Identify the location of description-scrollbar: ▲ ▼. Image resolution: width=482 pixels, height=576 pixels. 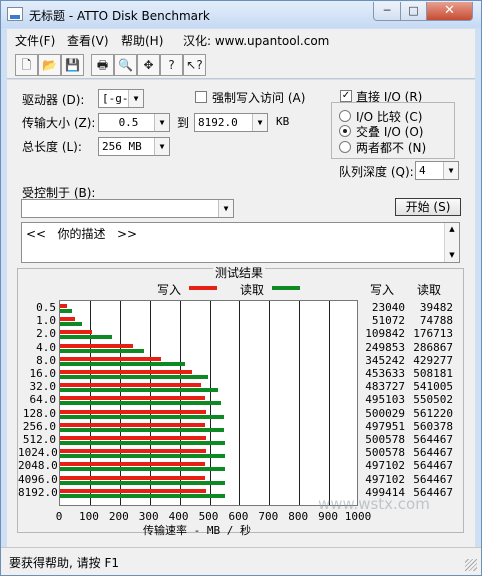
(451, 242).